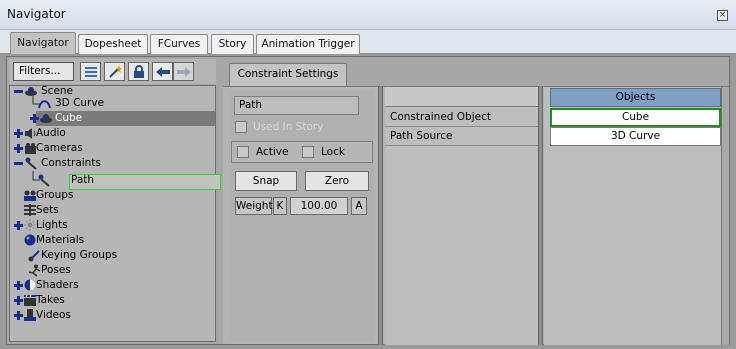  What do you see at coordinates (288, 127) in the screenshot?
I see `used-in-story-label: Used In Story` at bounding box center [288, 127].